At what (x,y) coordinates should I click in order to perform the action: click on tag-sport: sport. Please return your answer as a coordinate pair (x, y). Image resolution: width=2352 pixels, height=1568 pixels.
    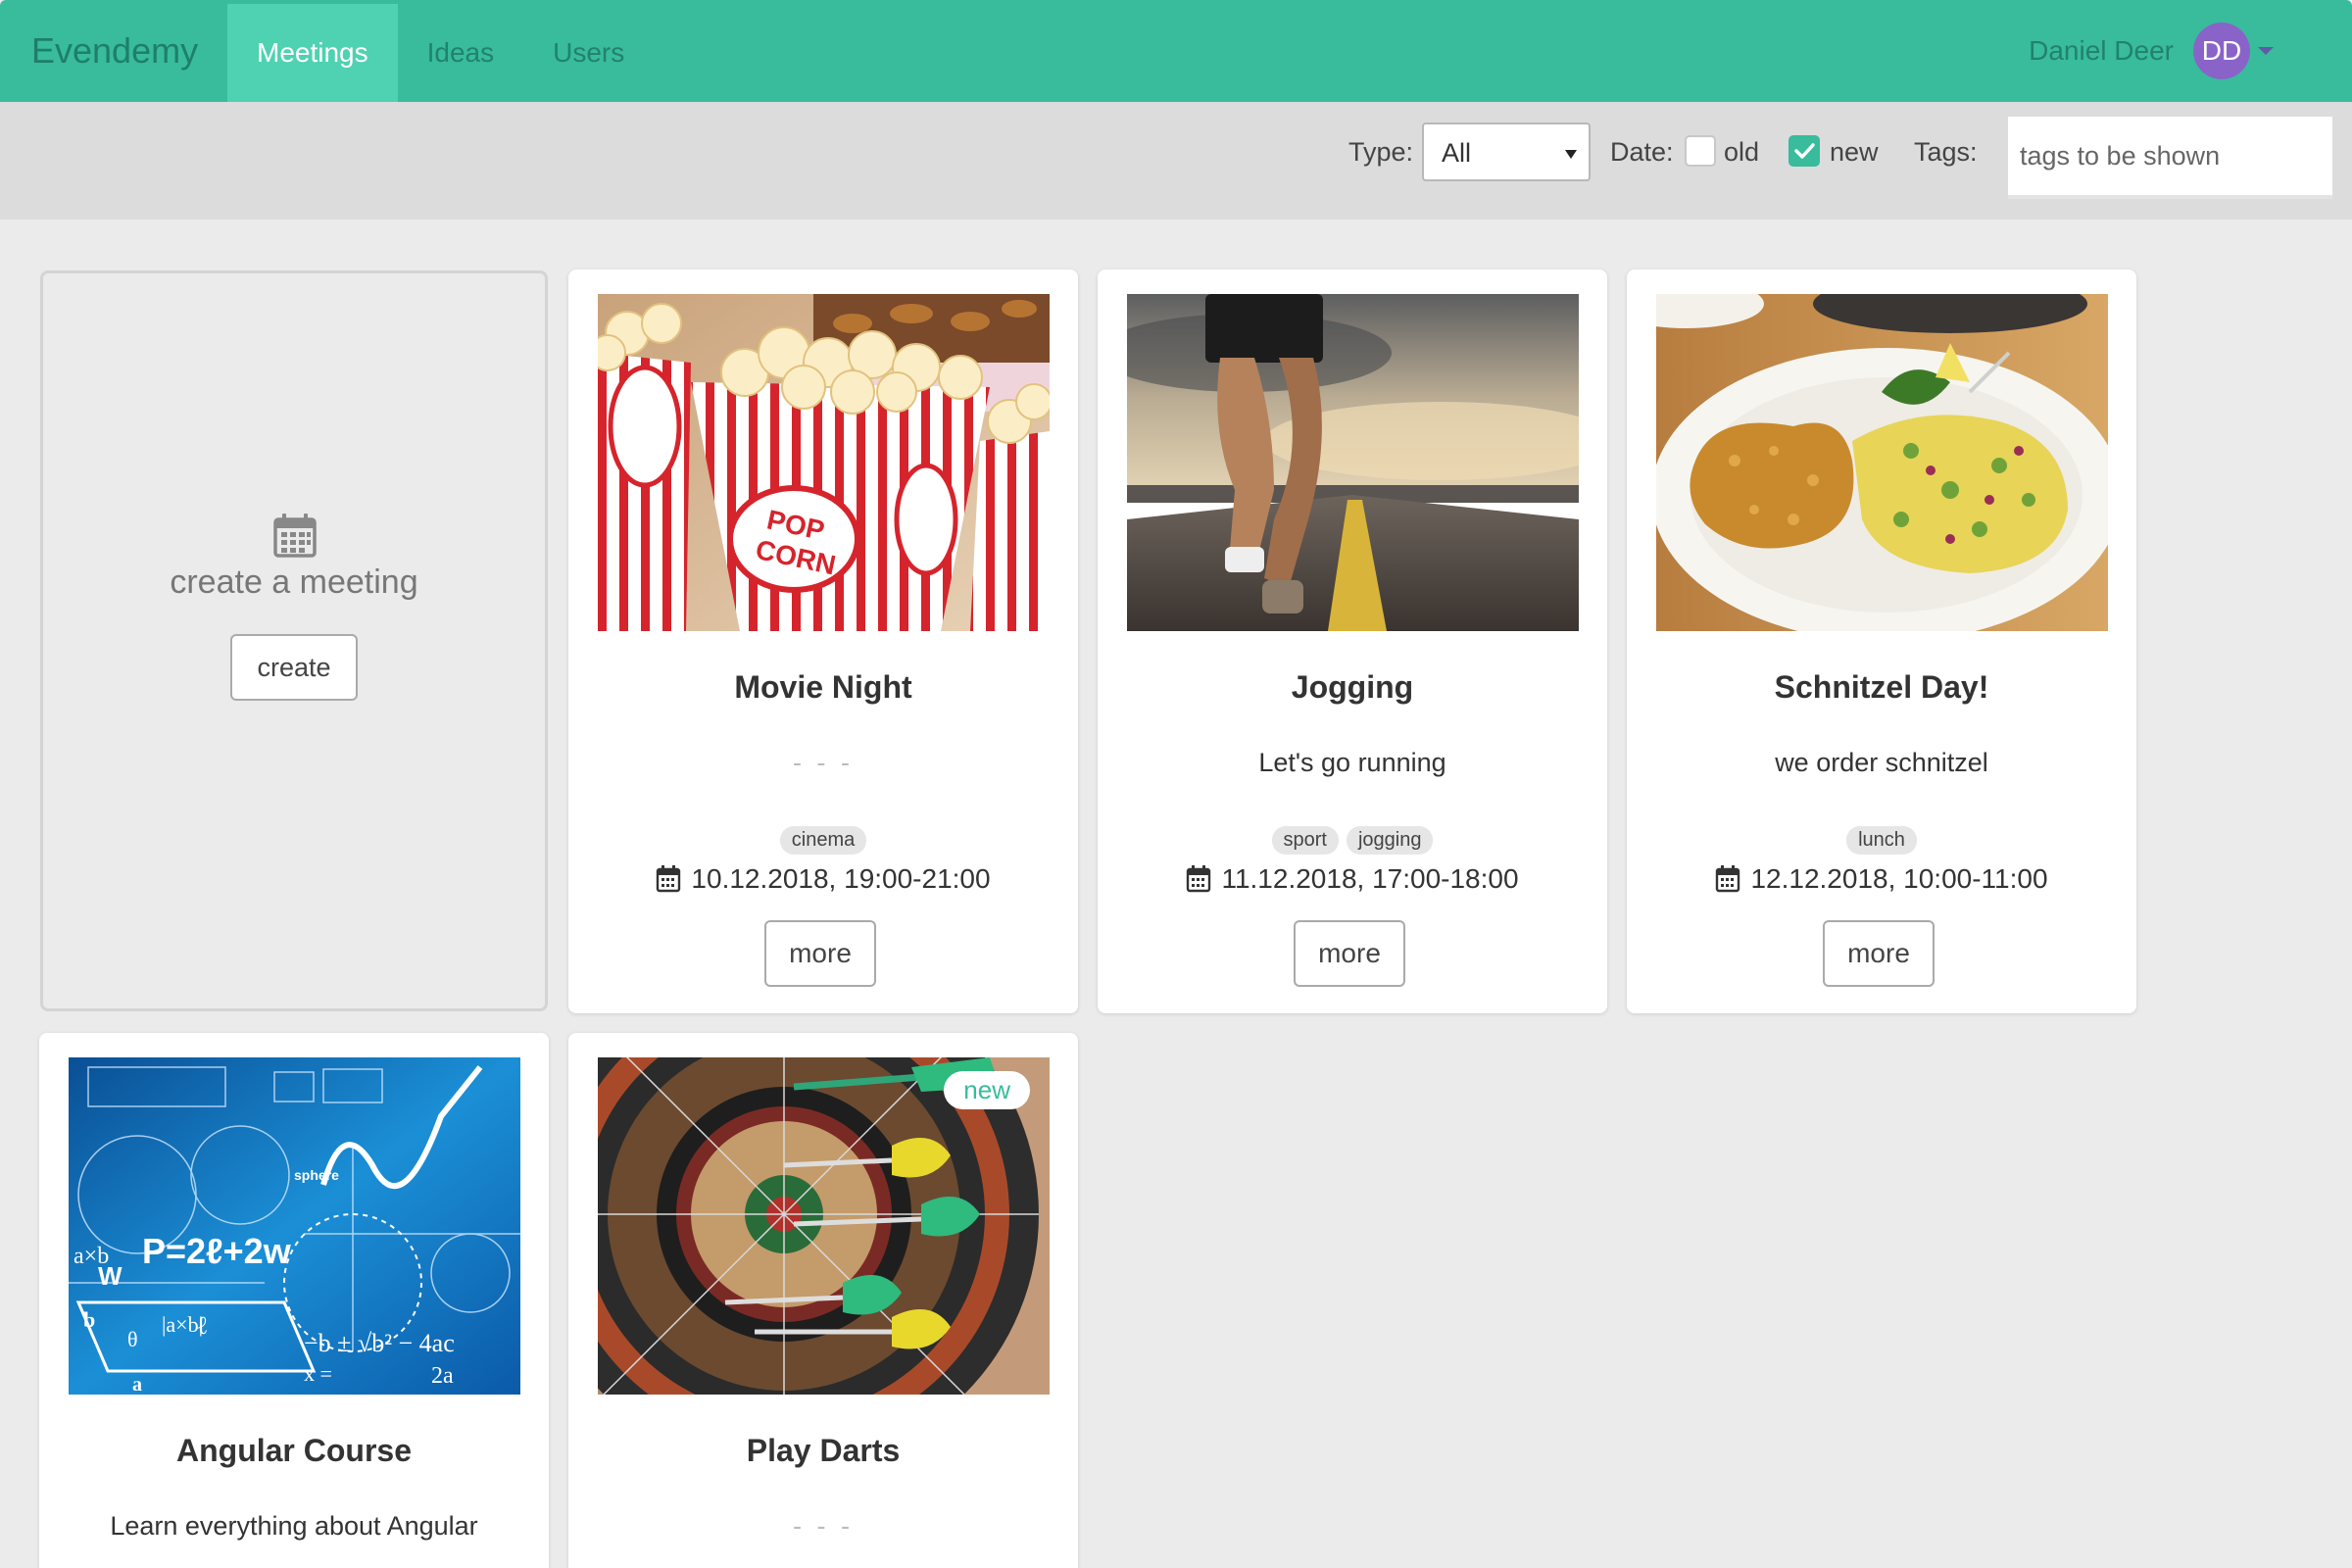
    Looking at the image, I should click on (1305, 840).